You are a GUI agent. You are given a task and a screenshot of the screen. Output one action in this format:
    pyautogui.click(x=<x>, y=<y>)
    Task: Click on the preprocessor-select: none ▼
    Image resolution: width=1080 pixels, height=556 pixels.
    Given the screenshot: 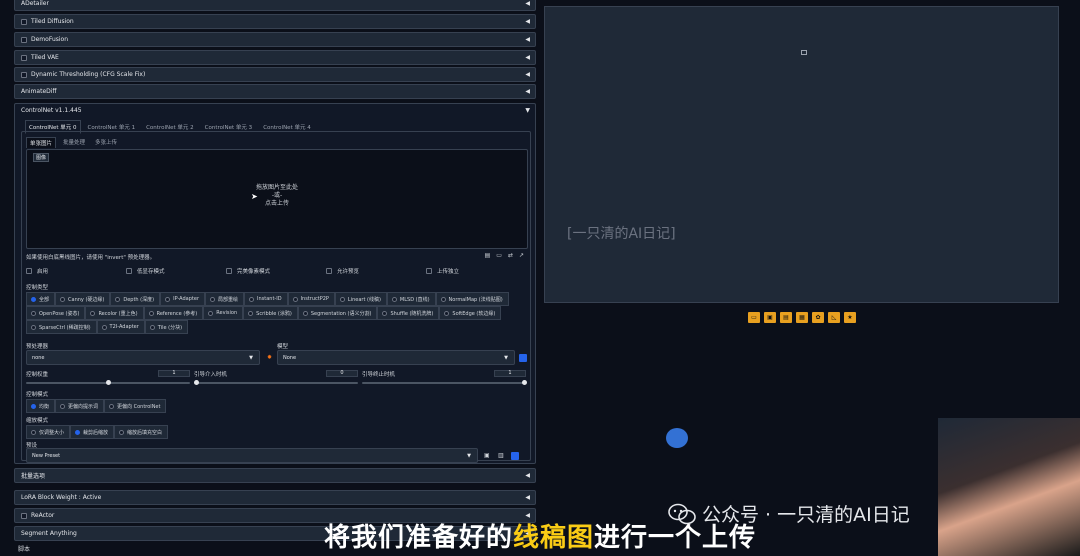 What is the action you would take?
    pyautogui.click(x=143, y=357)
    